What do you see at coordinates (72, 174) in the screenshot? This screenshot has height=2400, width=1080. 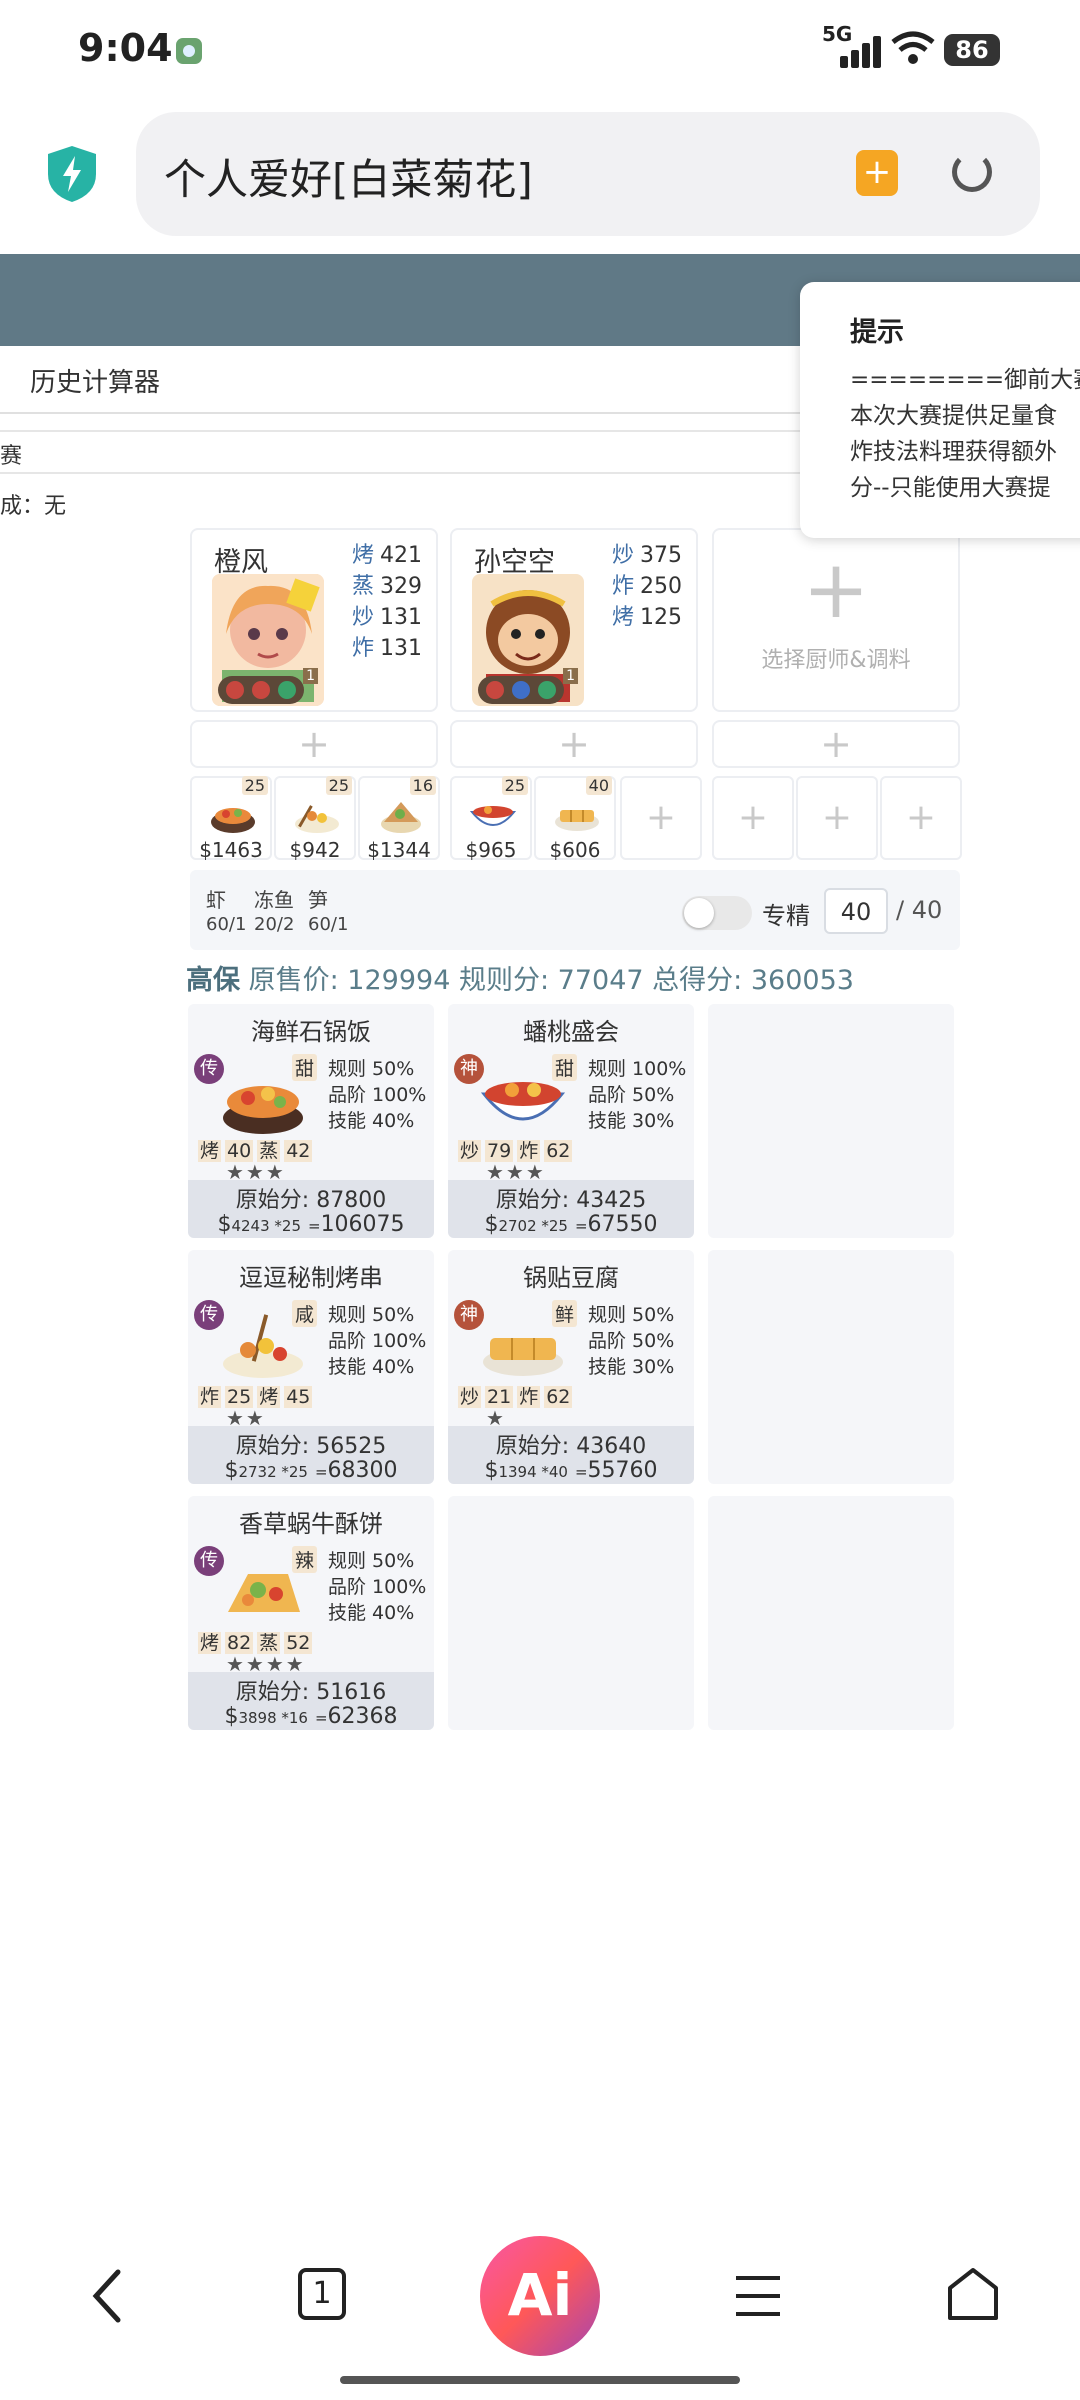 I see `shield-icon` at bounding box center [72, 174].